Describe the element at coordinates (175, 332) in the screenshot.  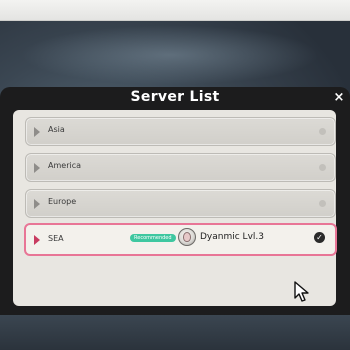
I see `background-bottom` at that location.